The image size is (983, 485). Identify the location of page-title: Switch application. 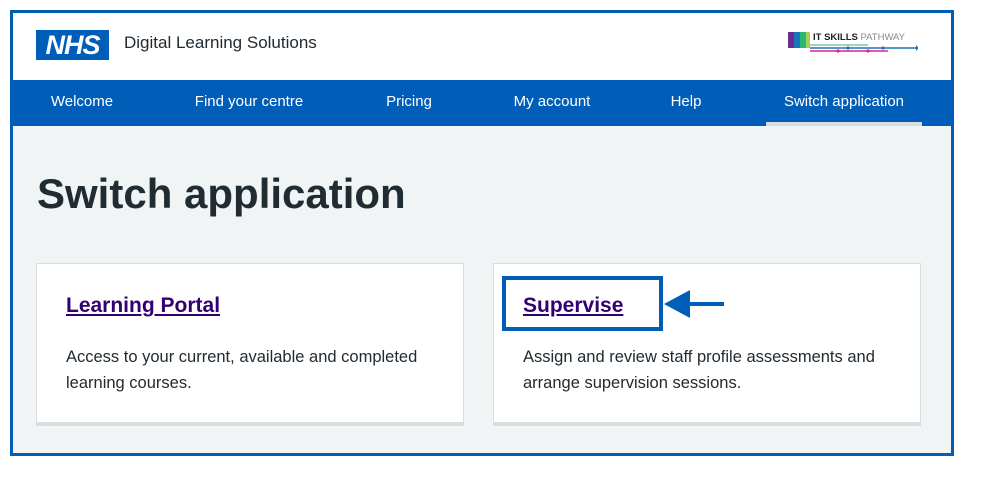
(221, 193).